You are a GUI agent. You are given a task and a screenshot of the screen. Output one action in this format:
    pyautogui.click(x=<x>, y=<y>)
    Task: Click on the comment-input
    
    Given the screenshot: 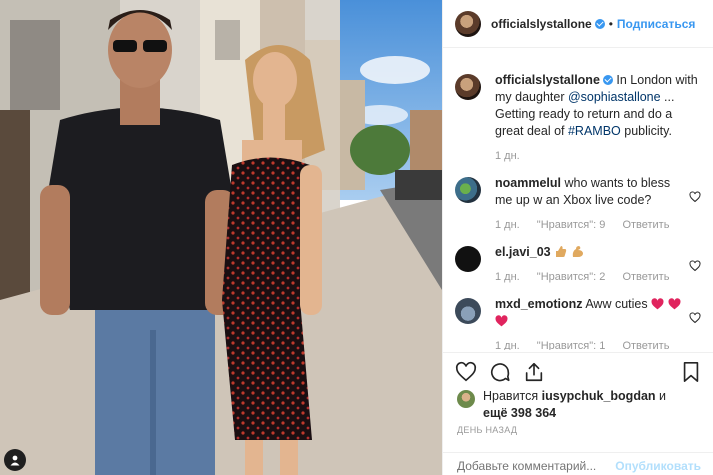 What is the action you would take?
    pyautogui.click(x=536, y=466)
    